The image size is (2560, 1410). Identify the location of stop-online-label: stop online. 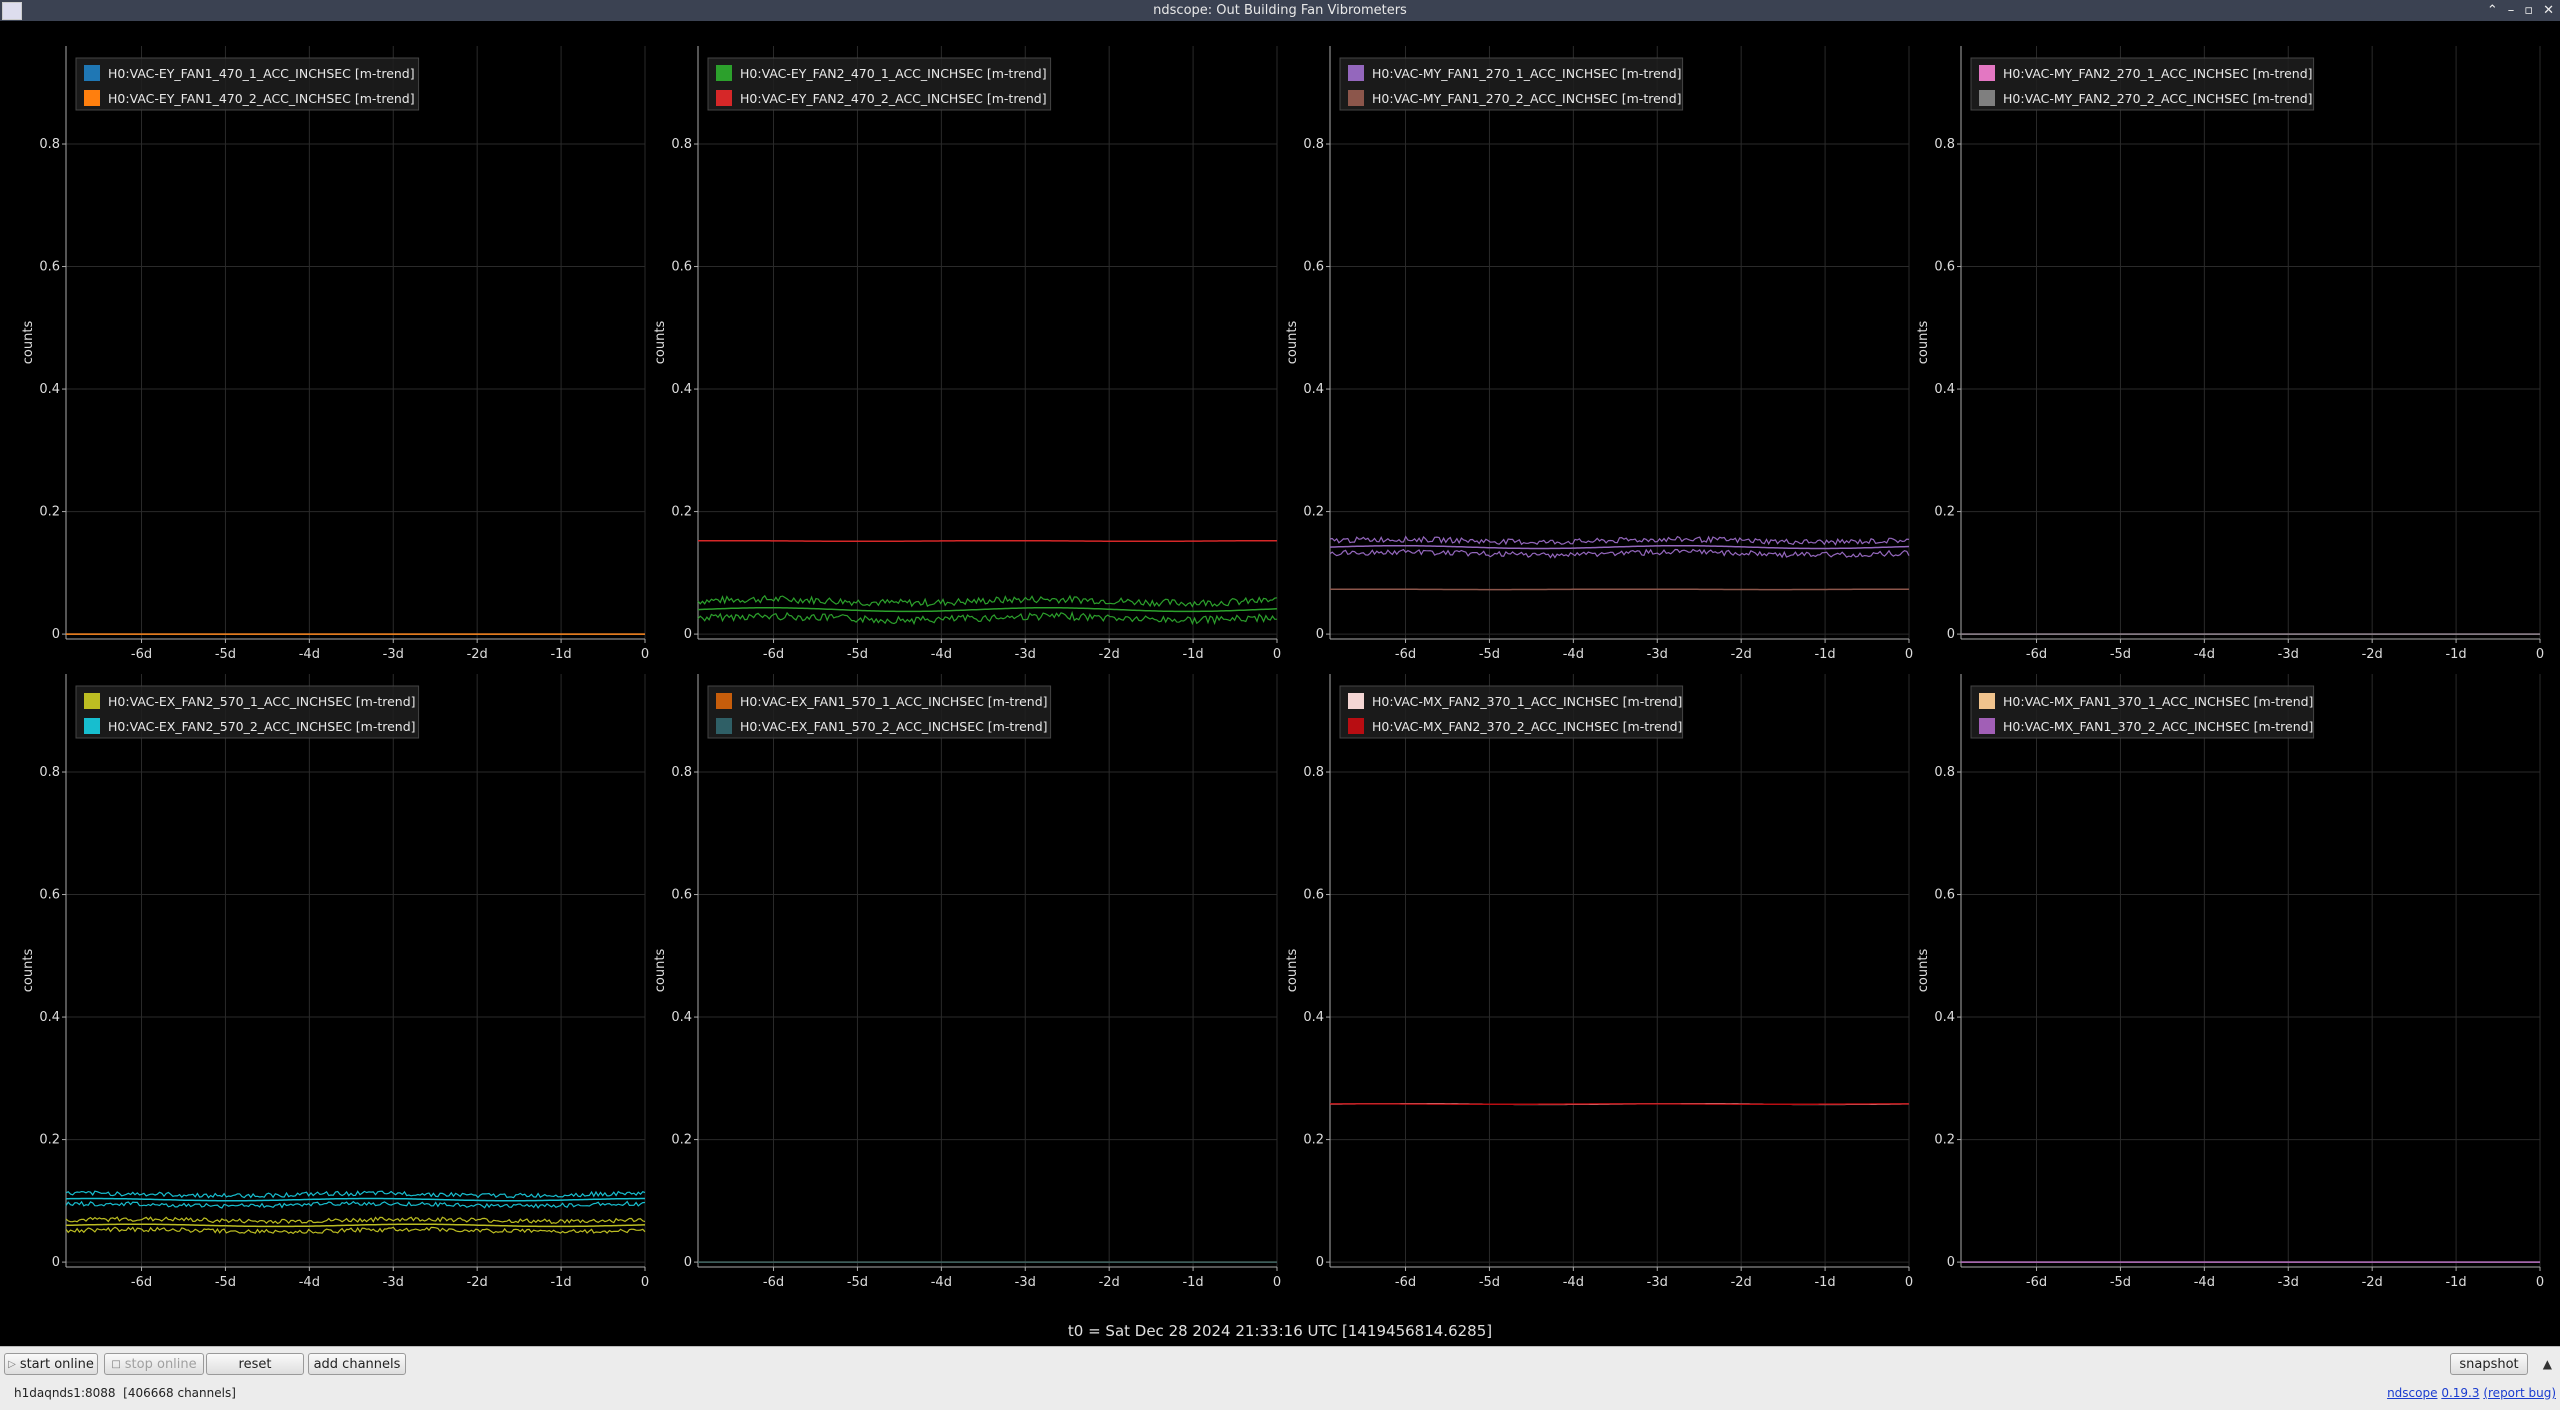
(161, 1364).